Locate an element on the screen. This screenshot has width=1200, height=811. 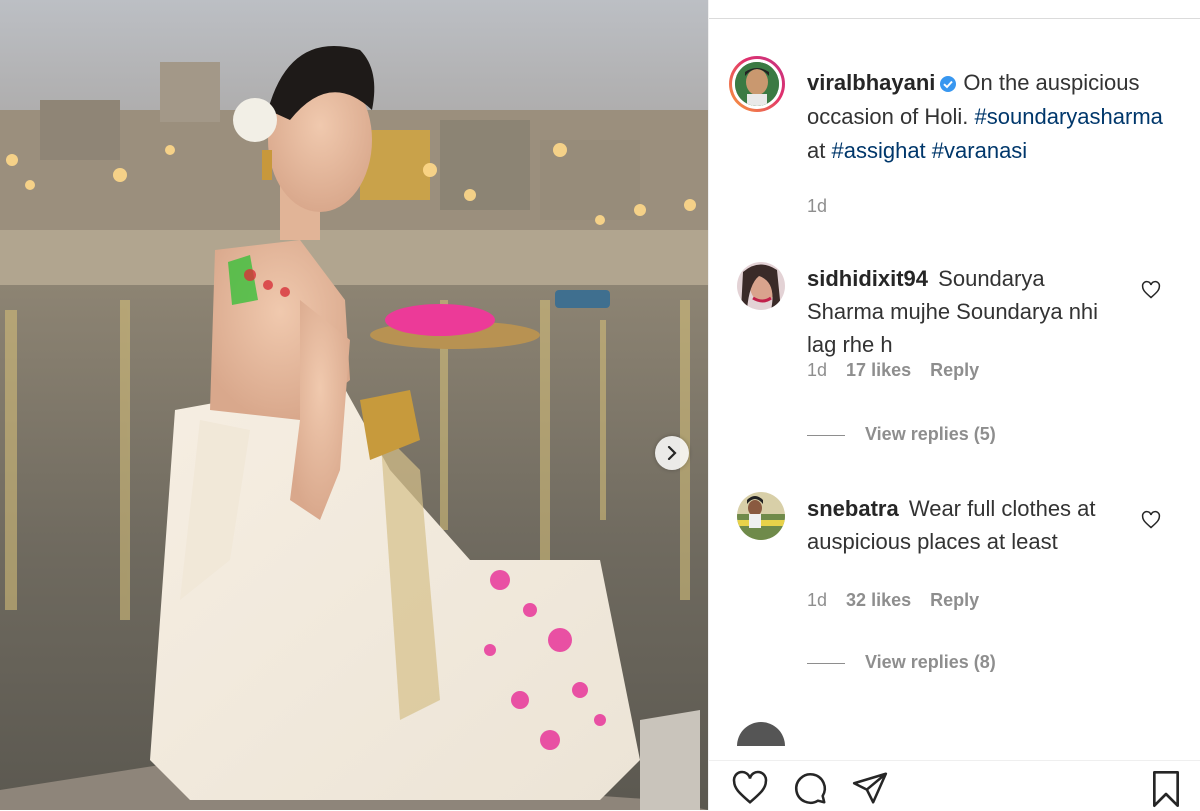
bookmark-icon is located at coordinates (1166, 789).